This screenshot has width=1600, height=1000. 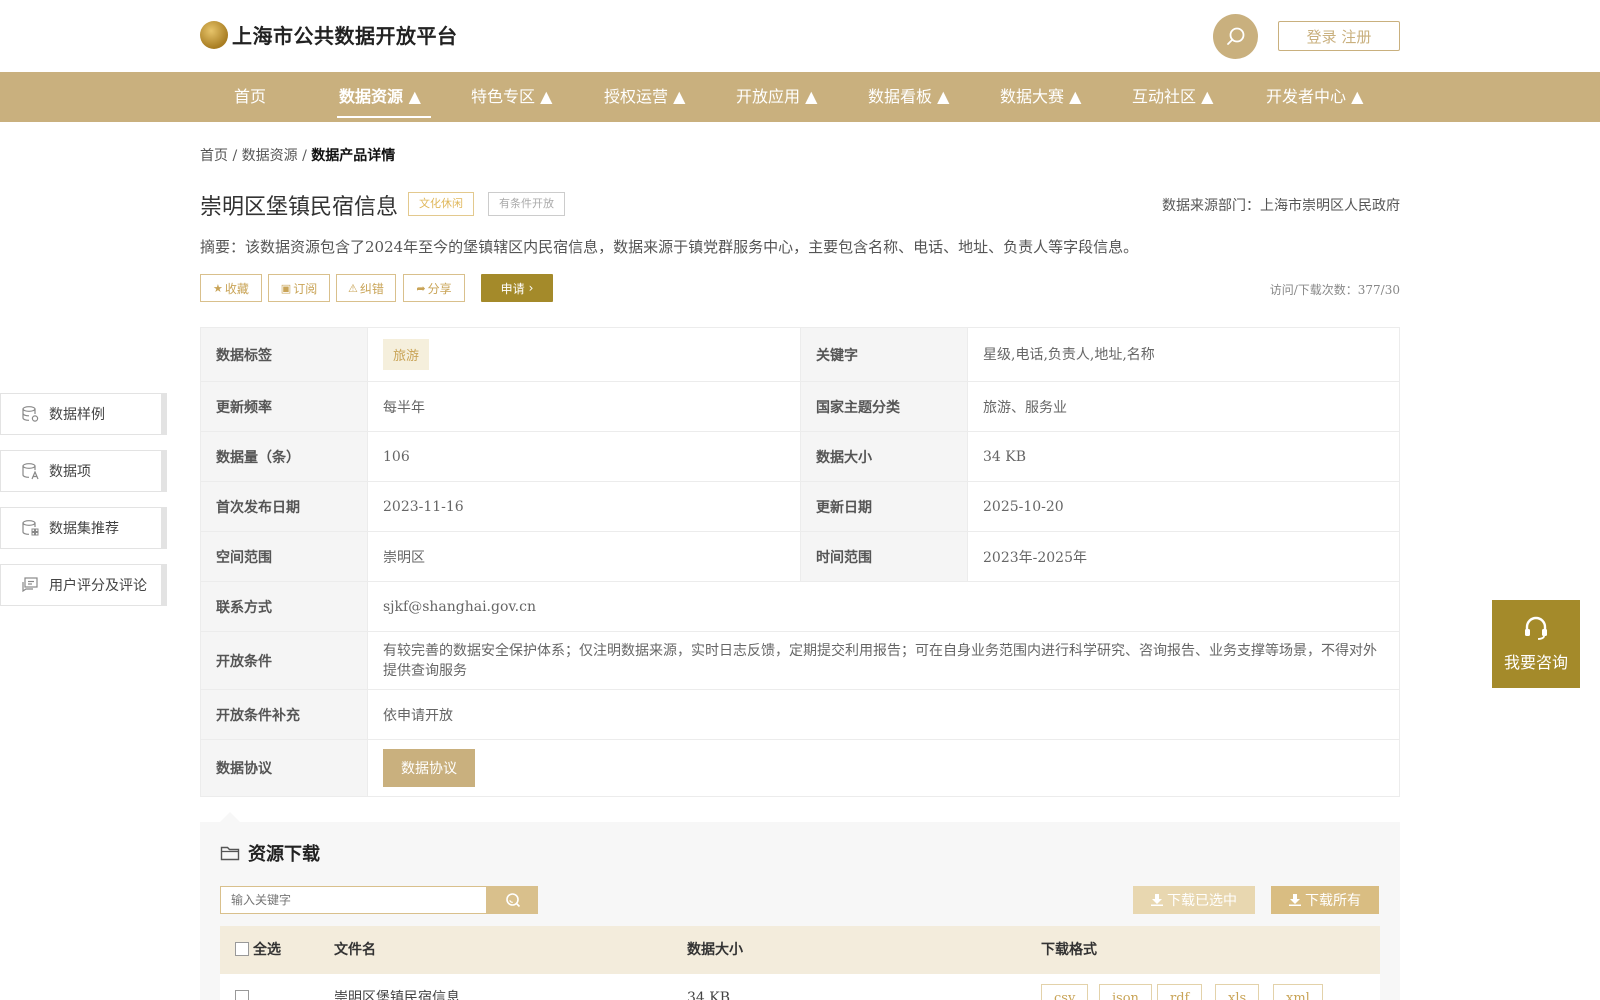 I want to click on share-icon: ➦, so click(x=421, y=288).